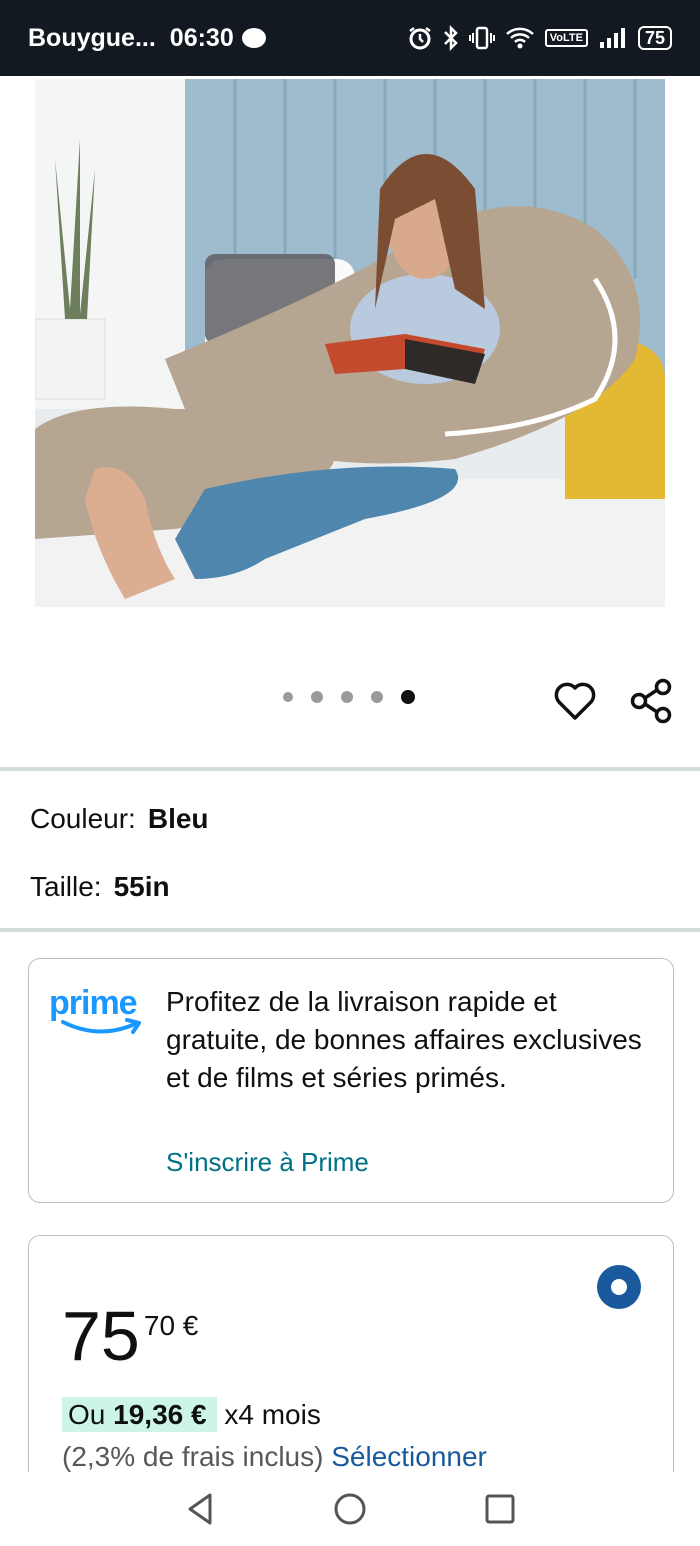  What do you see at coordinates (201, 37) in the screenshot?
I see `status-time: 06:30` at bounding box center [201, 37].